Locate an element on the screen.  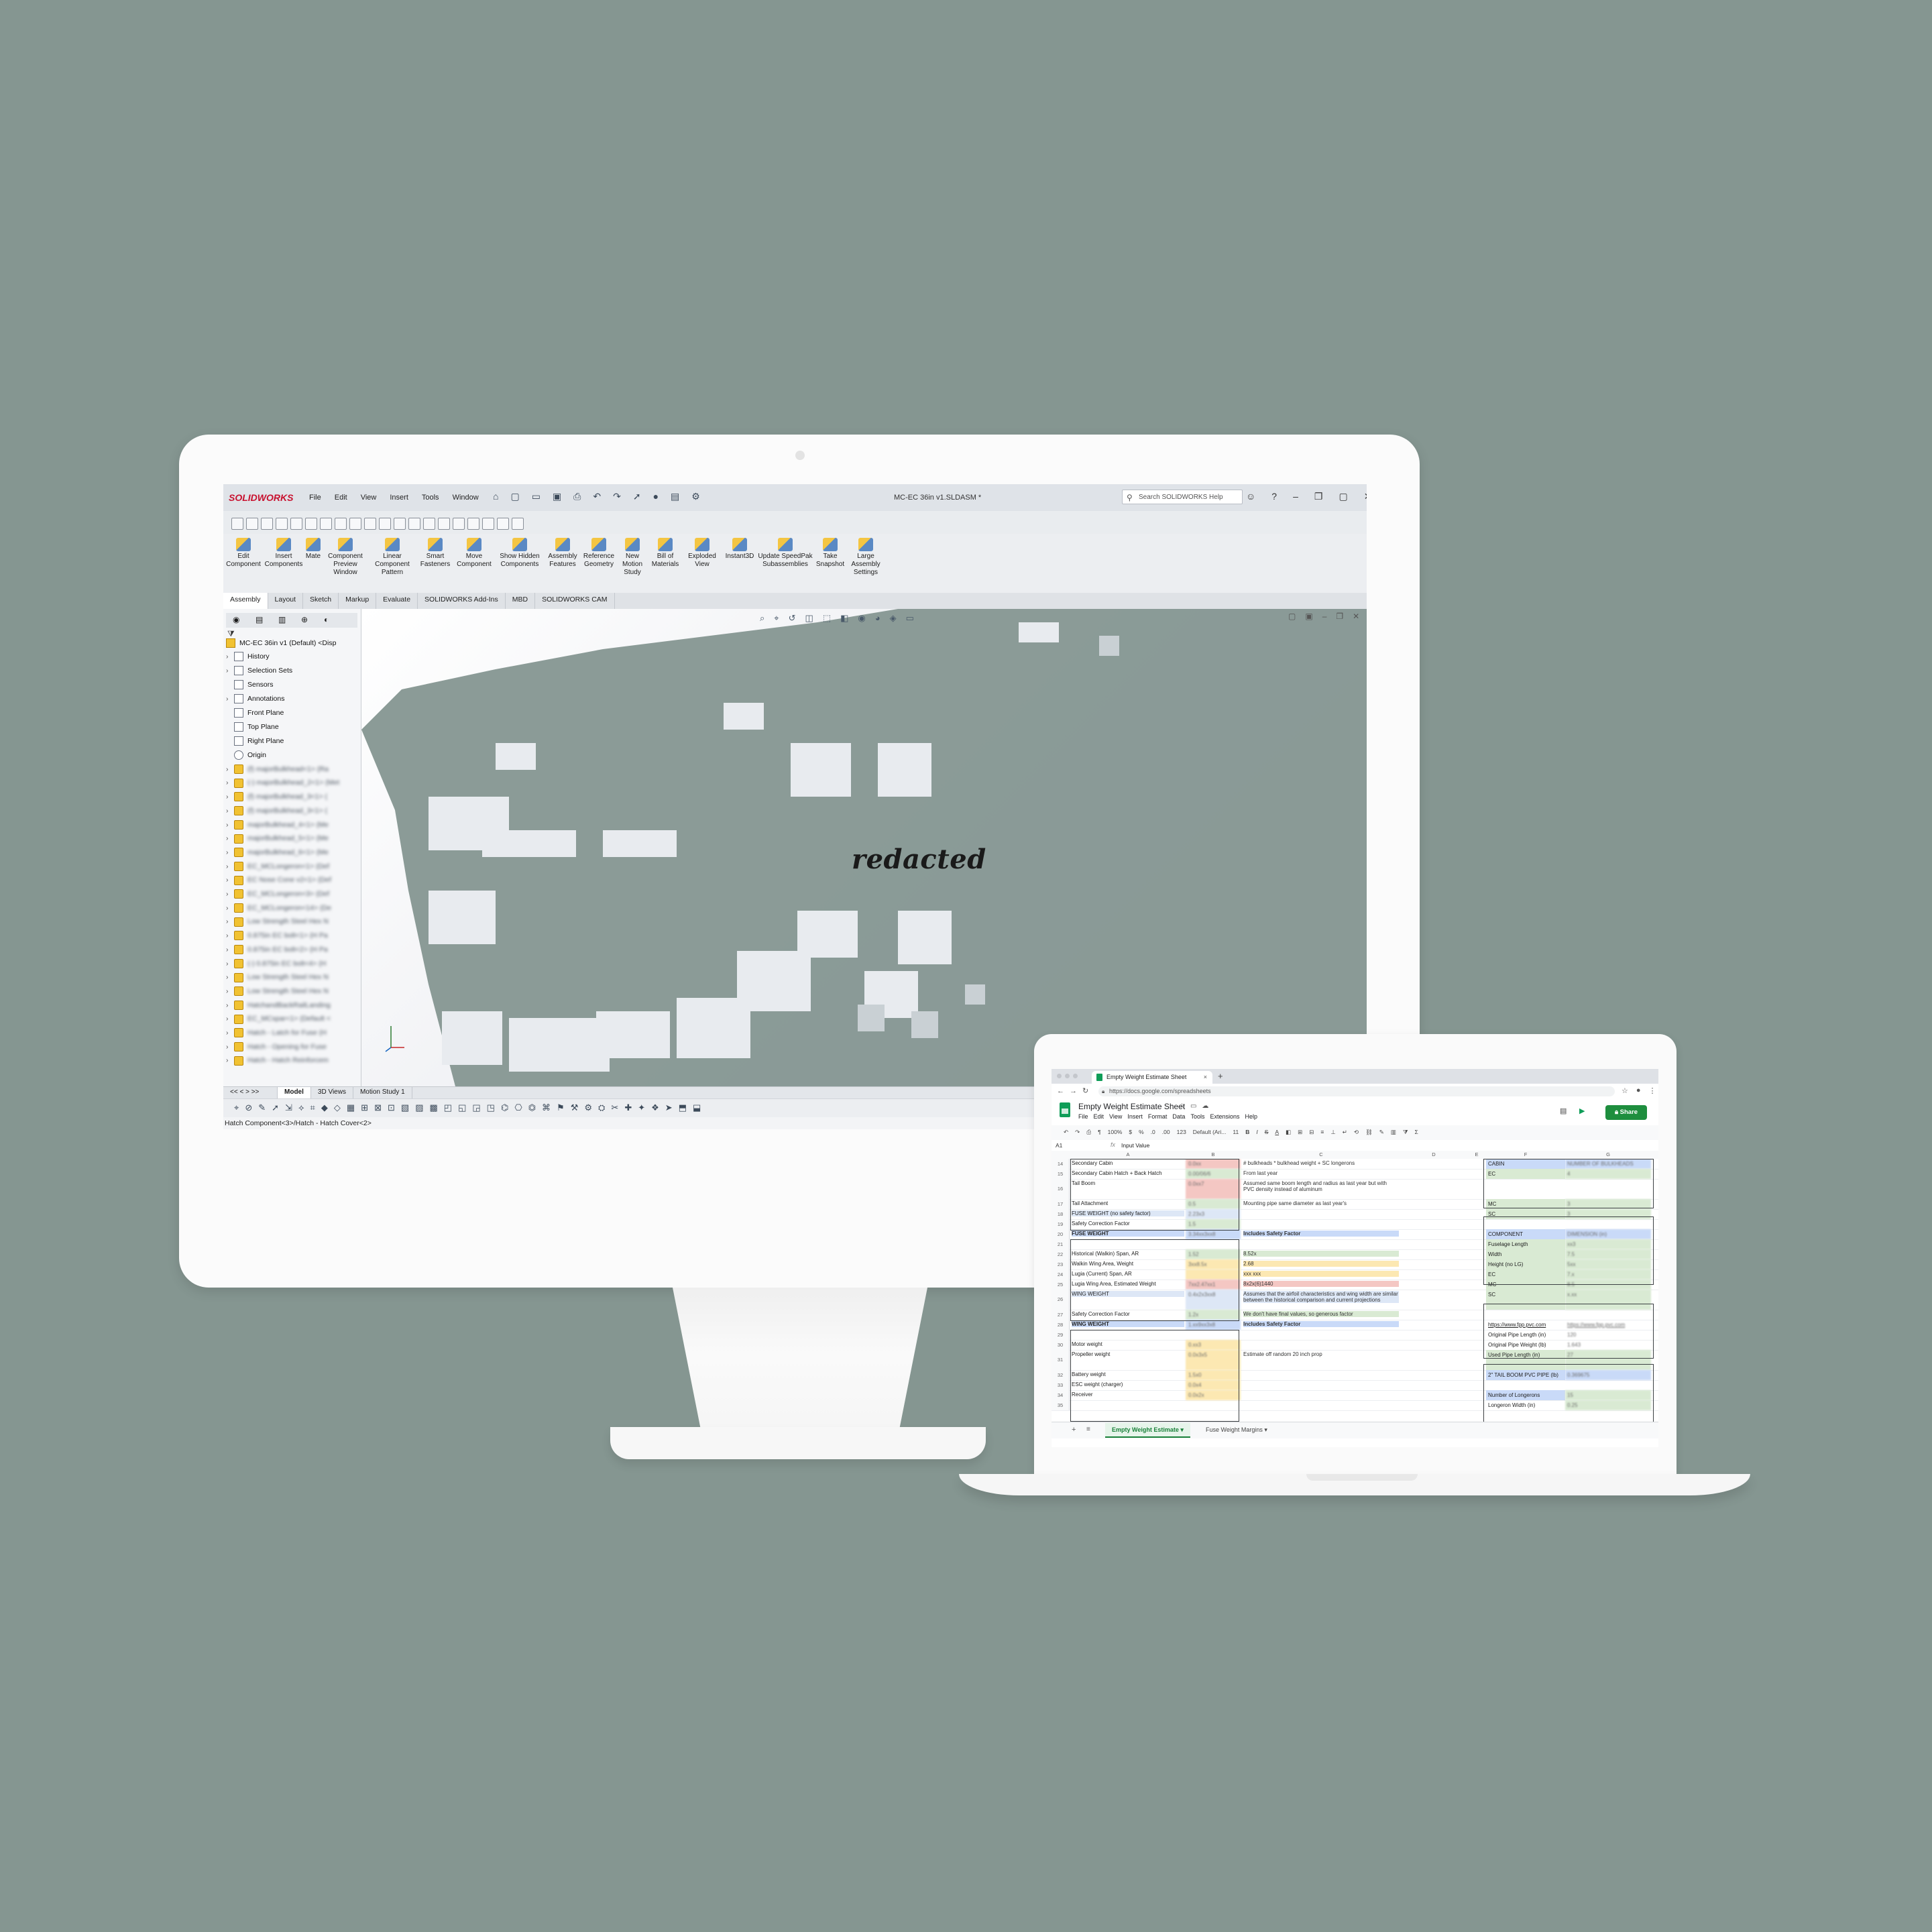
section-view-icon: ◫ is located at coordinates (809, 618).